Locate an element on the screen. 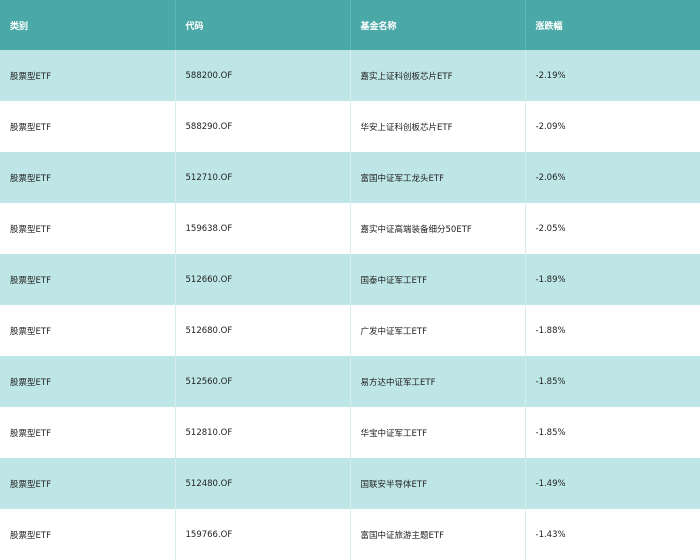 The height and width of the screenshot is (560, 700). cell-code: 159638.OF is located at coordinates (263, 228).